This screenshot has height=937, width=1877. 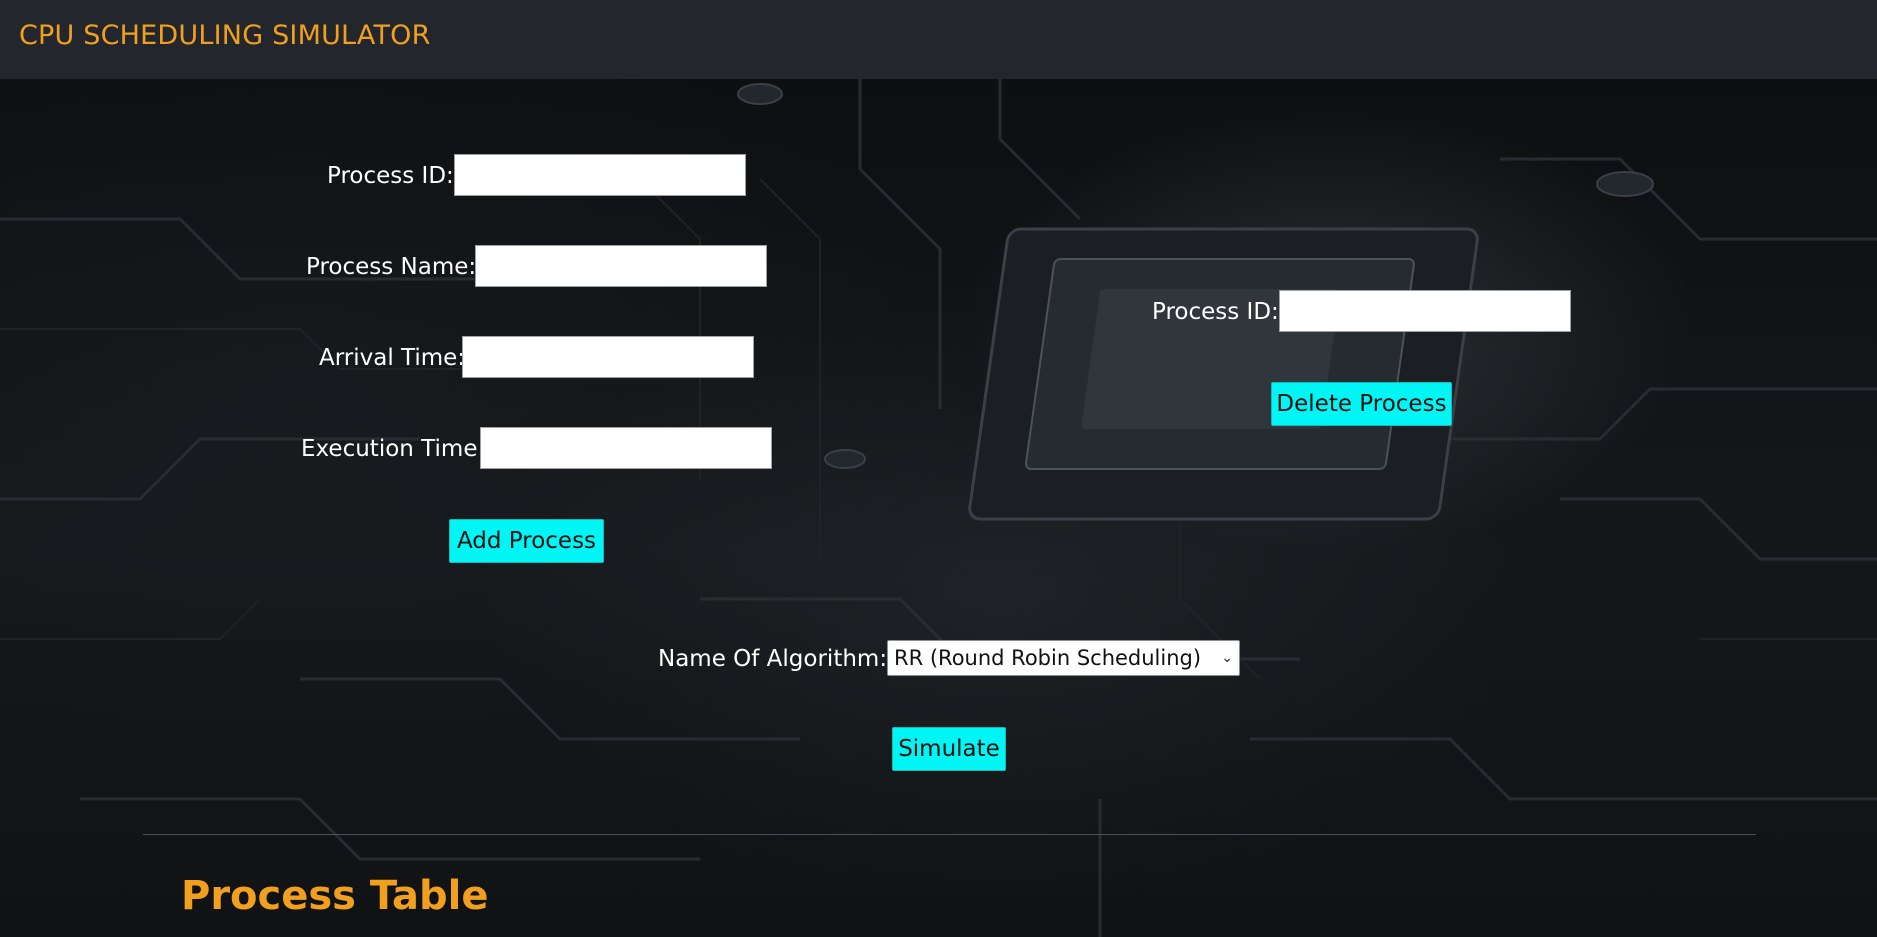 I want to click on simulate-button: Simulate, so click(x=949, y=749).